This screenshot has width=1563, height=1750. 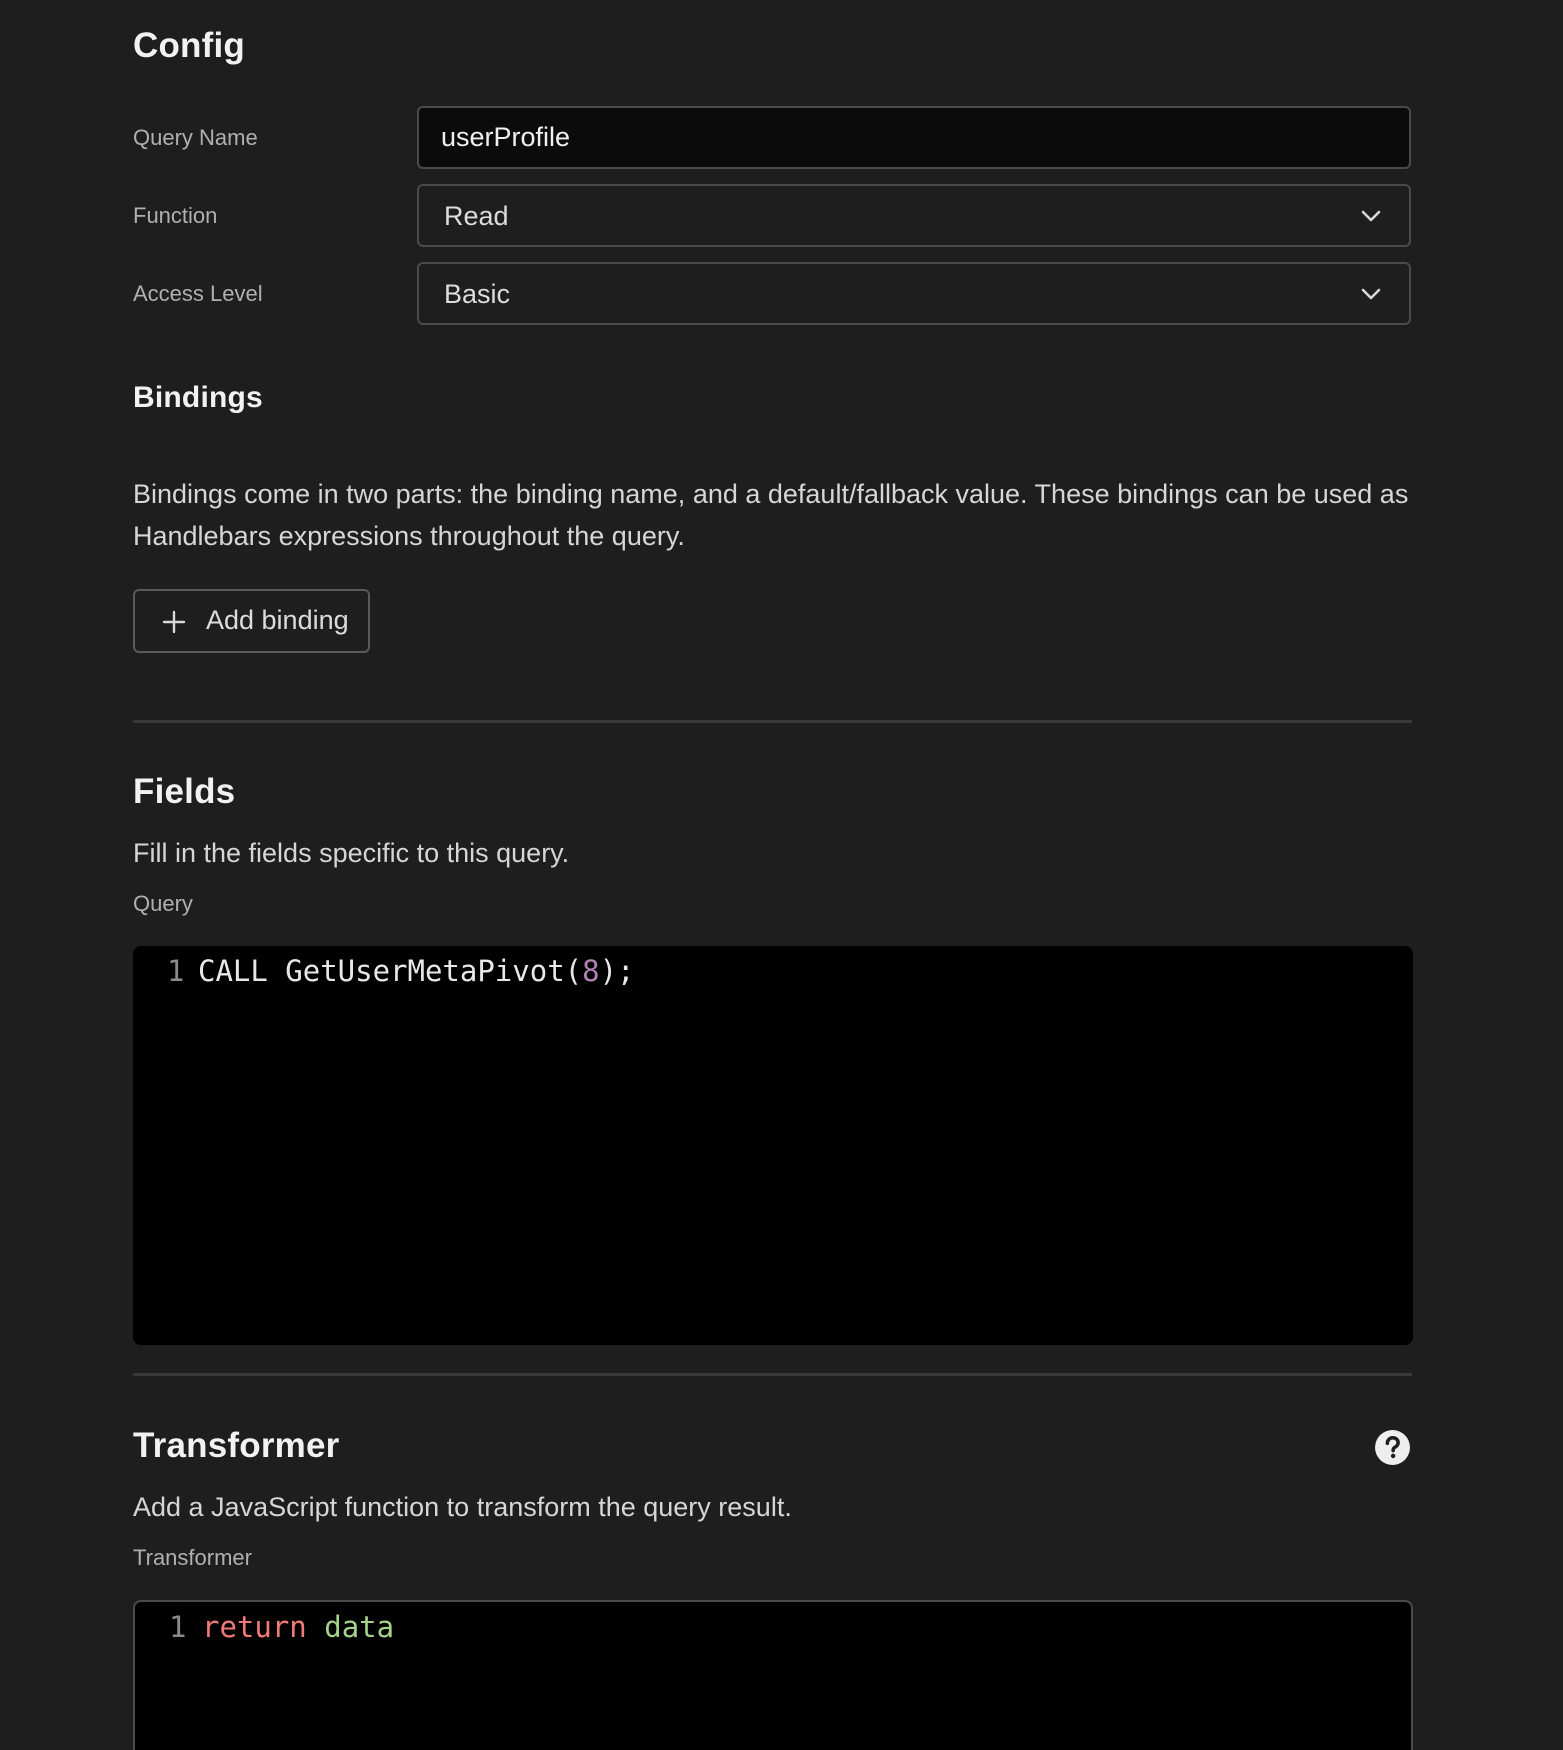 I want to click on query-code: CALL GetUserMetaPivot(8);, so click(x=416, y=971).